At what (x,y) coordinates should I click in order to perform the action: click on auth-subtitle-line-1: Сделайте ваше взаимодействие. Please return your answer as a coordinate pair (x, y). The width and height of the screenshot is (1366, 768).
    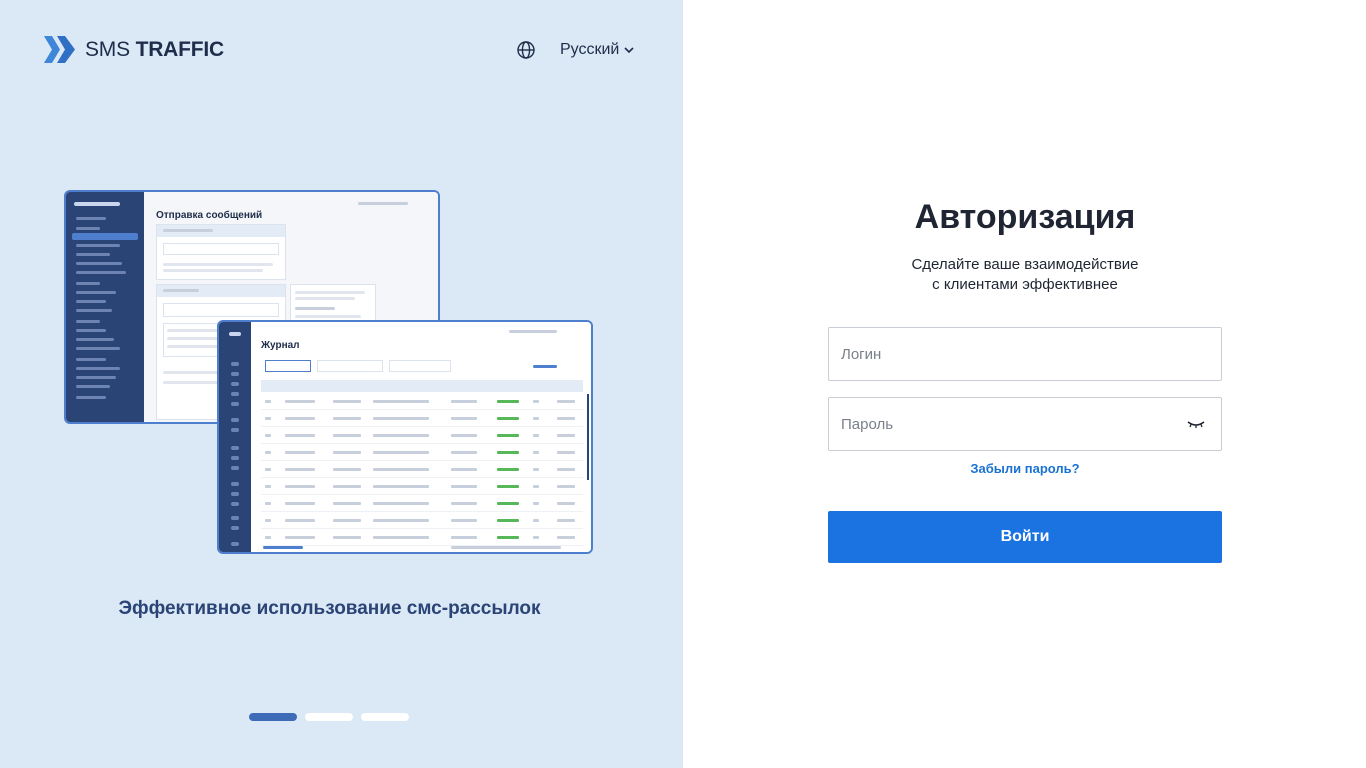
    Looking at the image, I should click on (1025, 264).